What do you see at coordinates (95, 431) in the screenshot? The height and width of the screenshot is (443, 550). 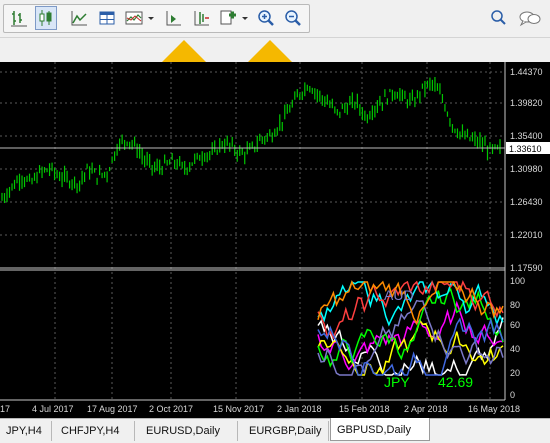 I see `tab-chfjpy-h4: CHFJPY,H4` at bounding box center [95, 431].